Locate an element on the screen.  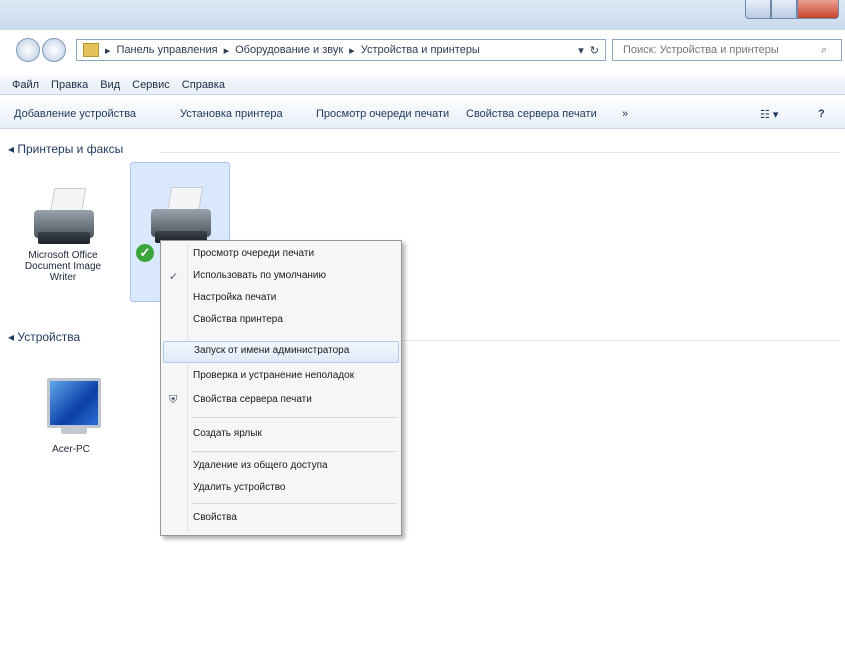
breadcrumb-hardware-sound: Оборудование и звук is located at coordinates (289, 50).